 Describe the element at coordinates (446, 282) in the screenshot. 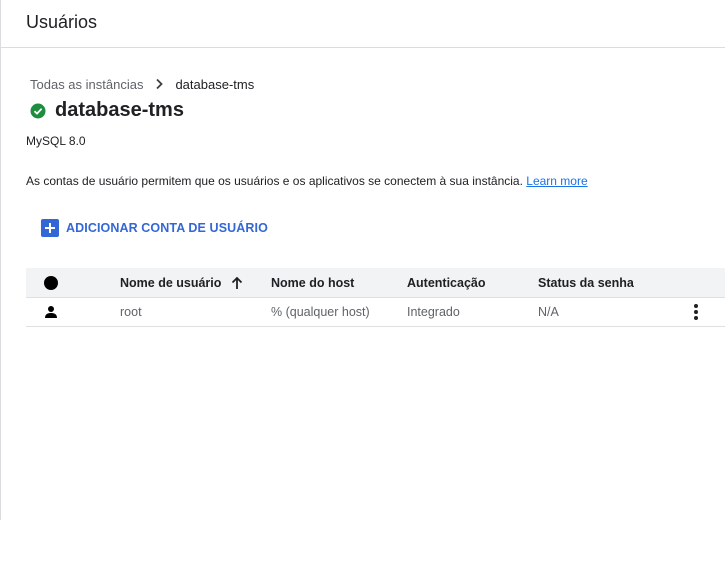

I see `column-header-auth: Autenticação` at that location.